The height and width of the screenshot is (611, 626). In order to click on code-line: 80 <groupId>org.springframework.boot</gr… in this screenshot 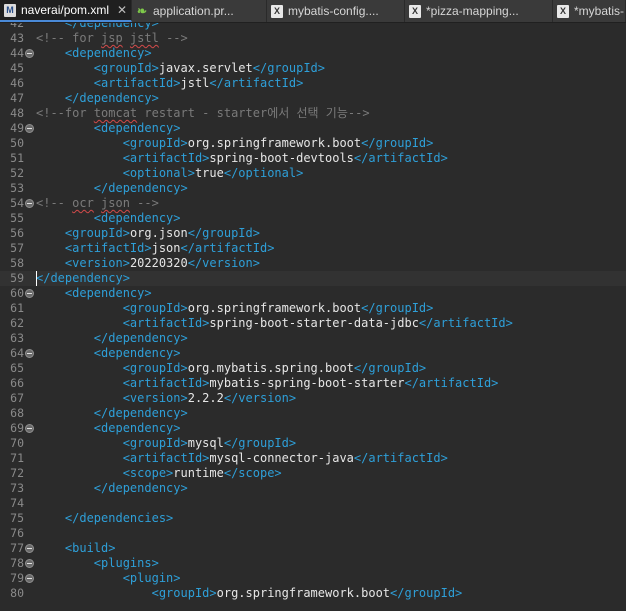, I will do `click(313, 593)`.